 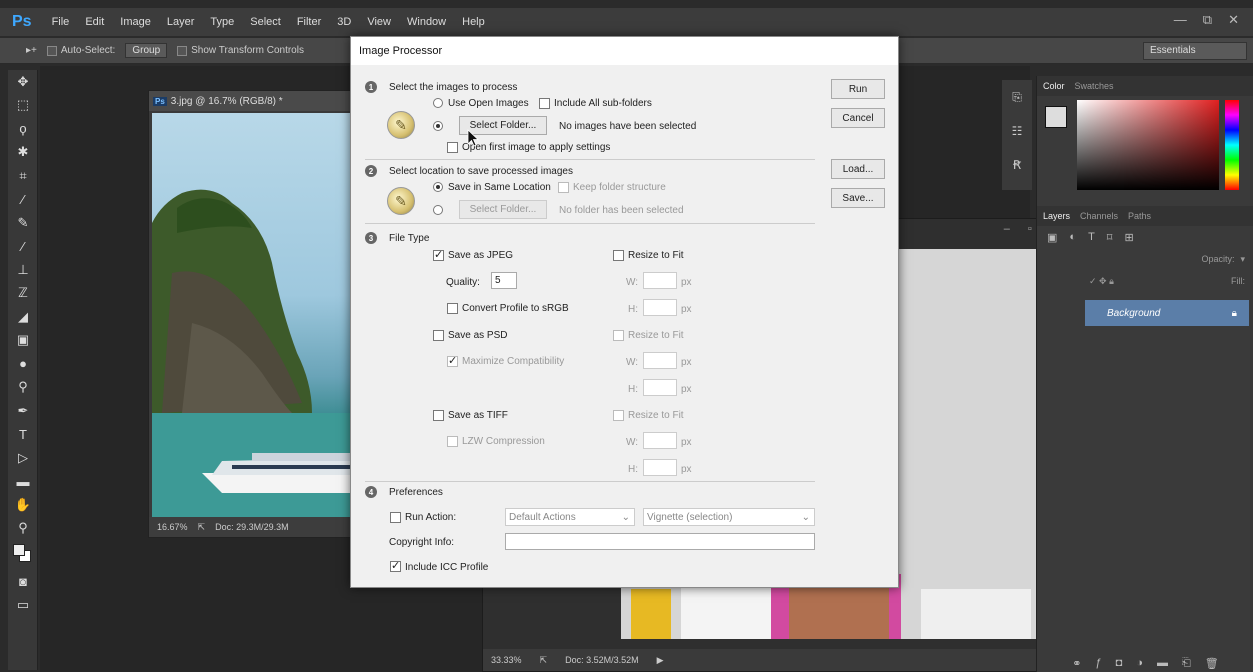 I want to click on doc2-minimize-icon: –, so click(x=1007, y=229).